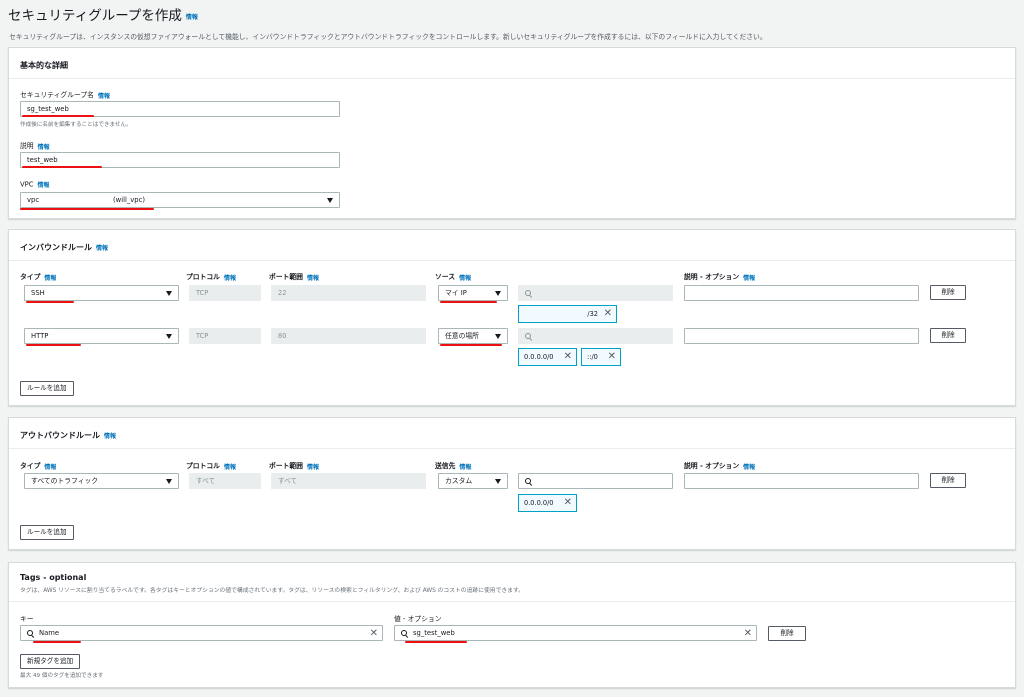 This screenshot has height=697, width=1024. What do you see at coordinates (27, 619) in the screenshot?
I see `tag-key-label: キー` at bounding box center [27, 619].